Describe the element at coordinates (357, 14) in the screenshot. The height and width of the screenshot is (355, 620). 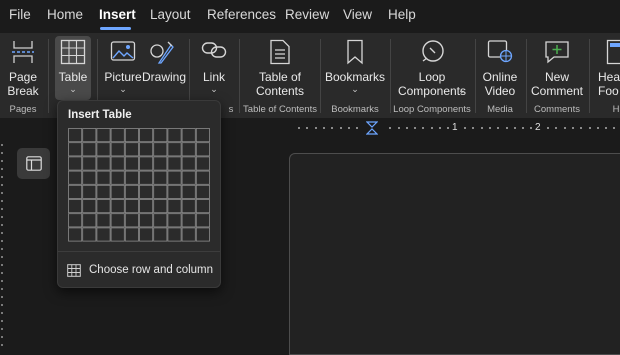
I see `menu-view: View` at that location.